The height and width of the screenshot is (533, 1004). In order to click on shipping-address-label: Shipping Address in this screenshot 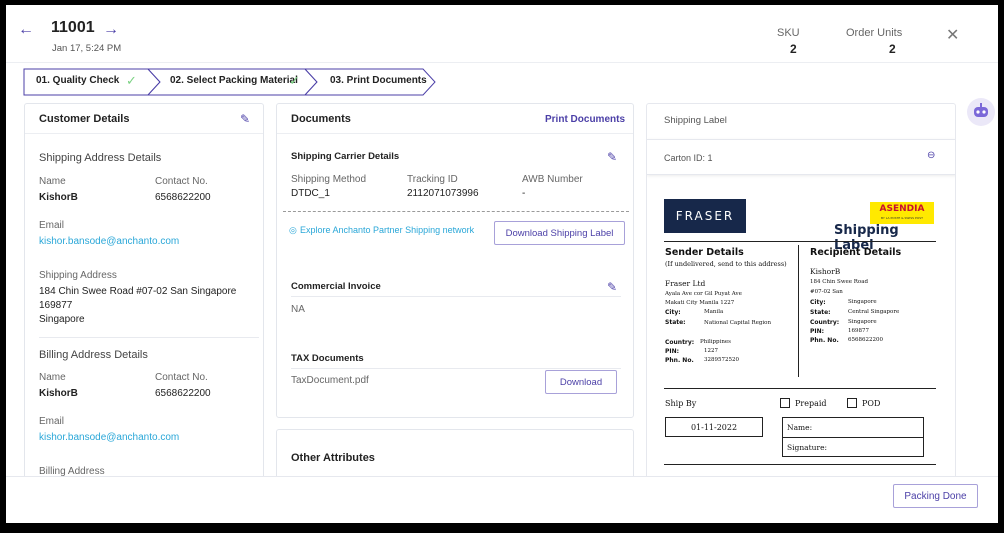, I will do `click(78, 275)`.